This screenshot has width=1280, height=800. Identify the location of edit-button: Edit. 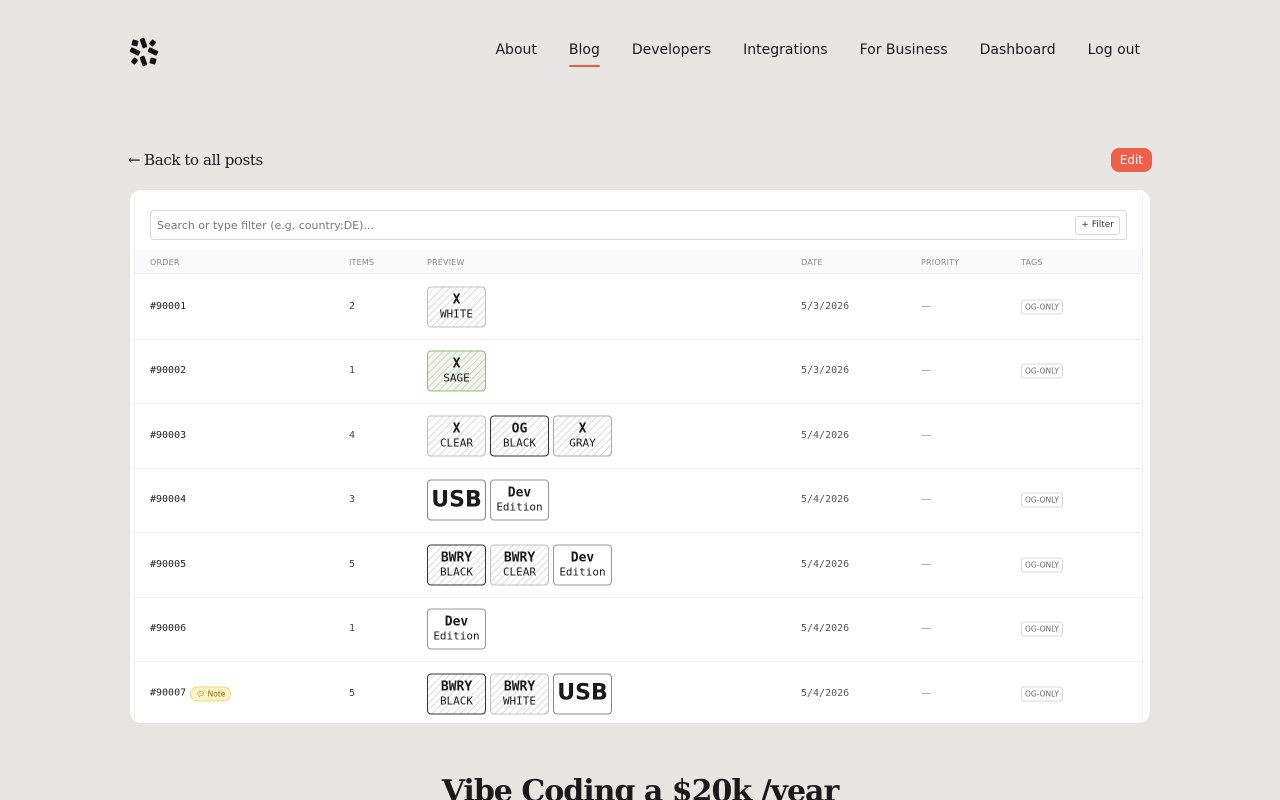
(1131, 160).